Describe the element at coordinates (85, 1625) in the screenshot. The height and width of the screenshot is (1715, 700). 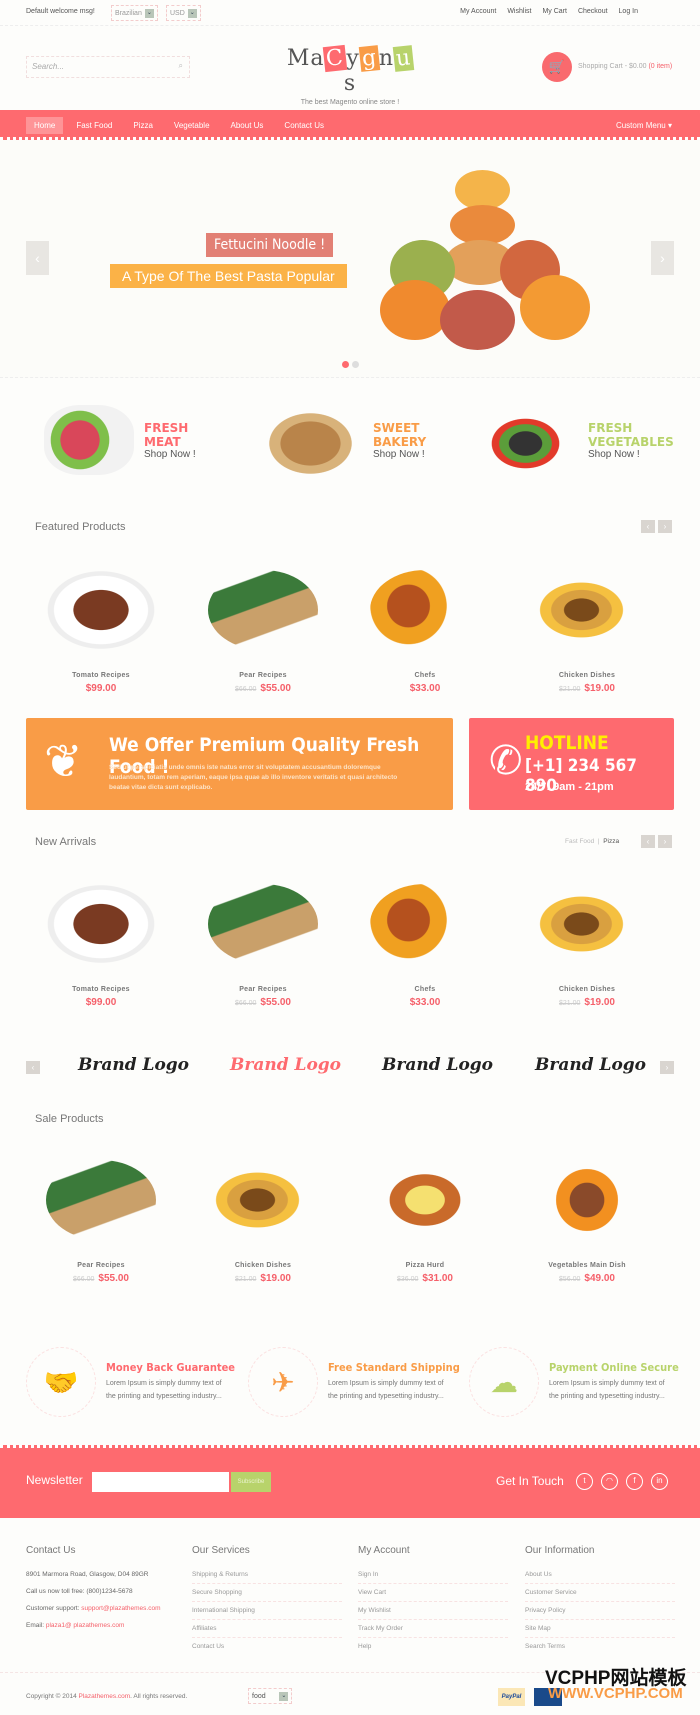
I see `email-link: plaza1@ plazathemes.com` at that location.